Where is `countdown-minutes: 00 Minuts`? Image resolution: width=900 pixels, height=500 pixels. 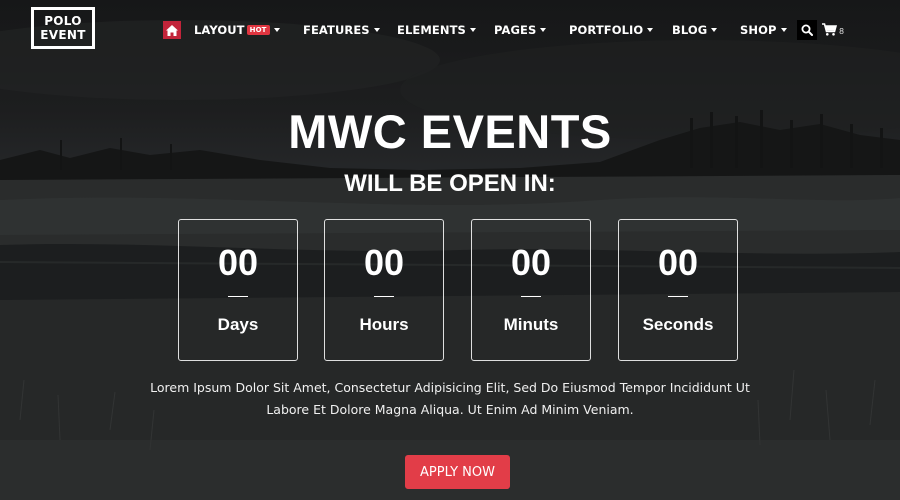
countdown-minutes: 00 Minuts is located at coordinates (531, 290).